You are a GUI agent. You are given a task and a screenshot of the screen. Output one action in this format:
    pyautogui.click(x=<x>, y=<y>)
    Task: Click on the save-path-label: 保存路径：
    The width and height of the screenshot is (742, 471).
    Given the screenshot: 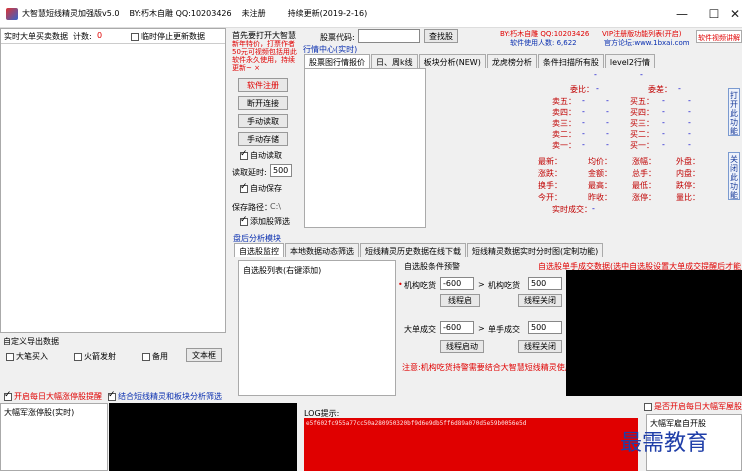 What is the action you would take?
    pyautogui.click(x=252, y=207)
    